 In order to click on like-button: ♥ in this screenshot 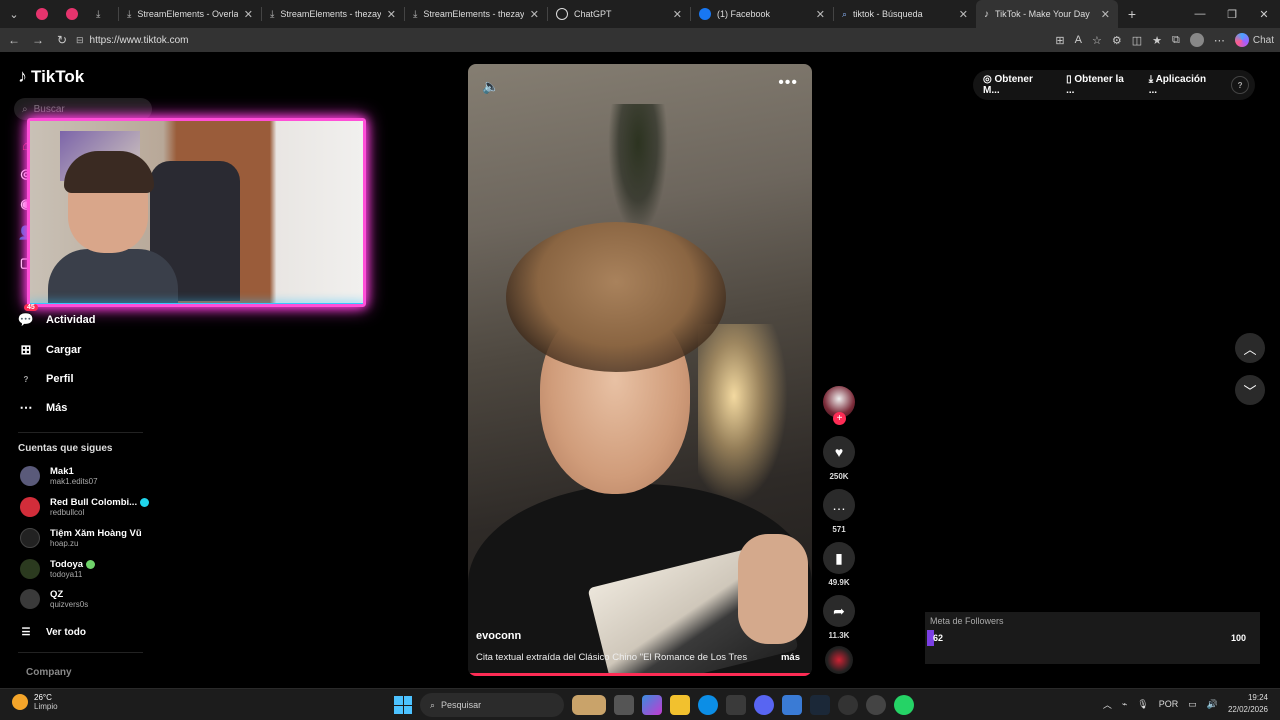, I will do `click(839, 452)`.